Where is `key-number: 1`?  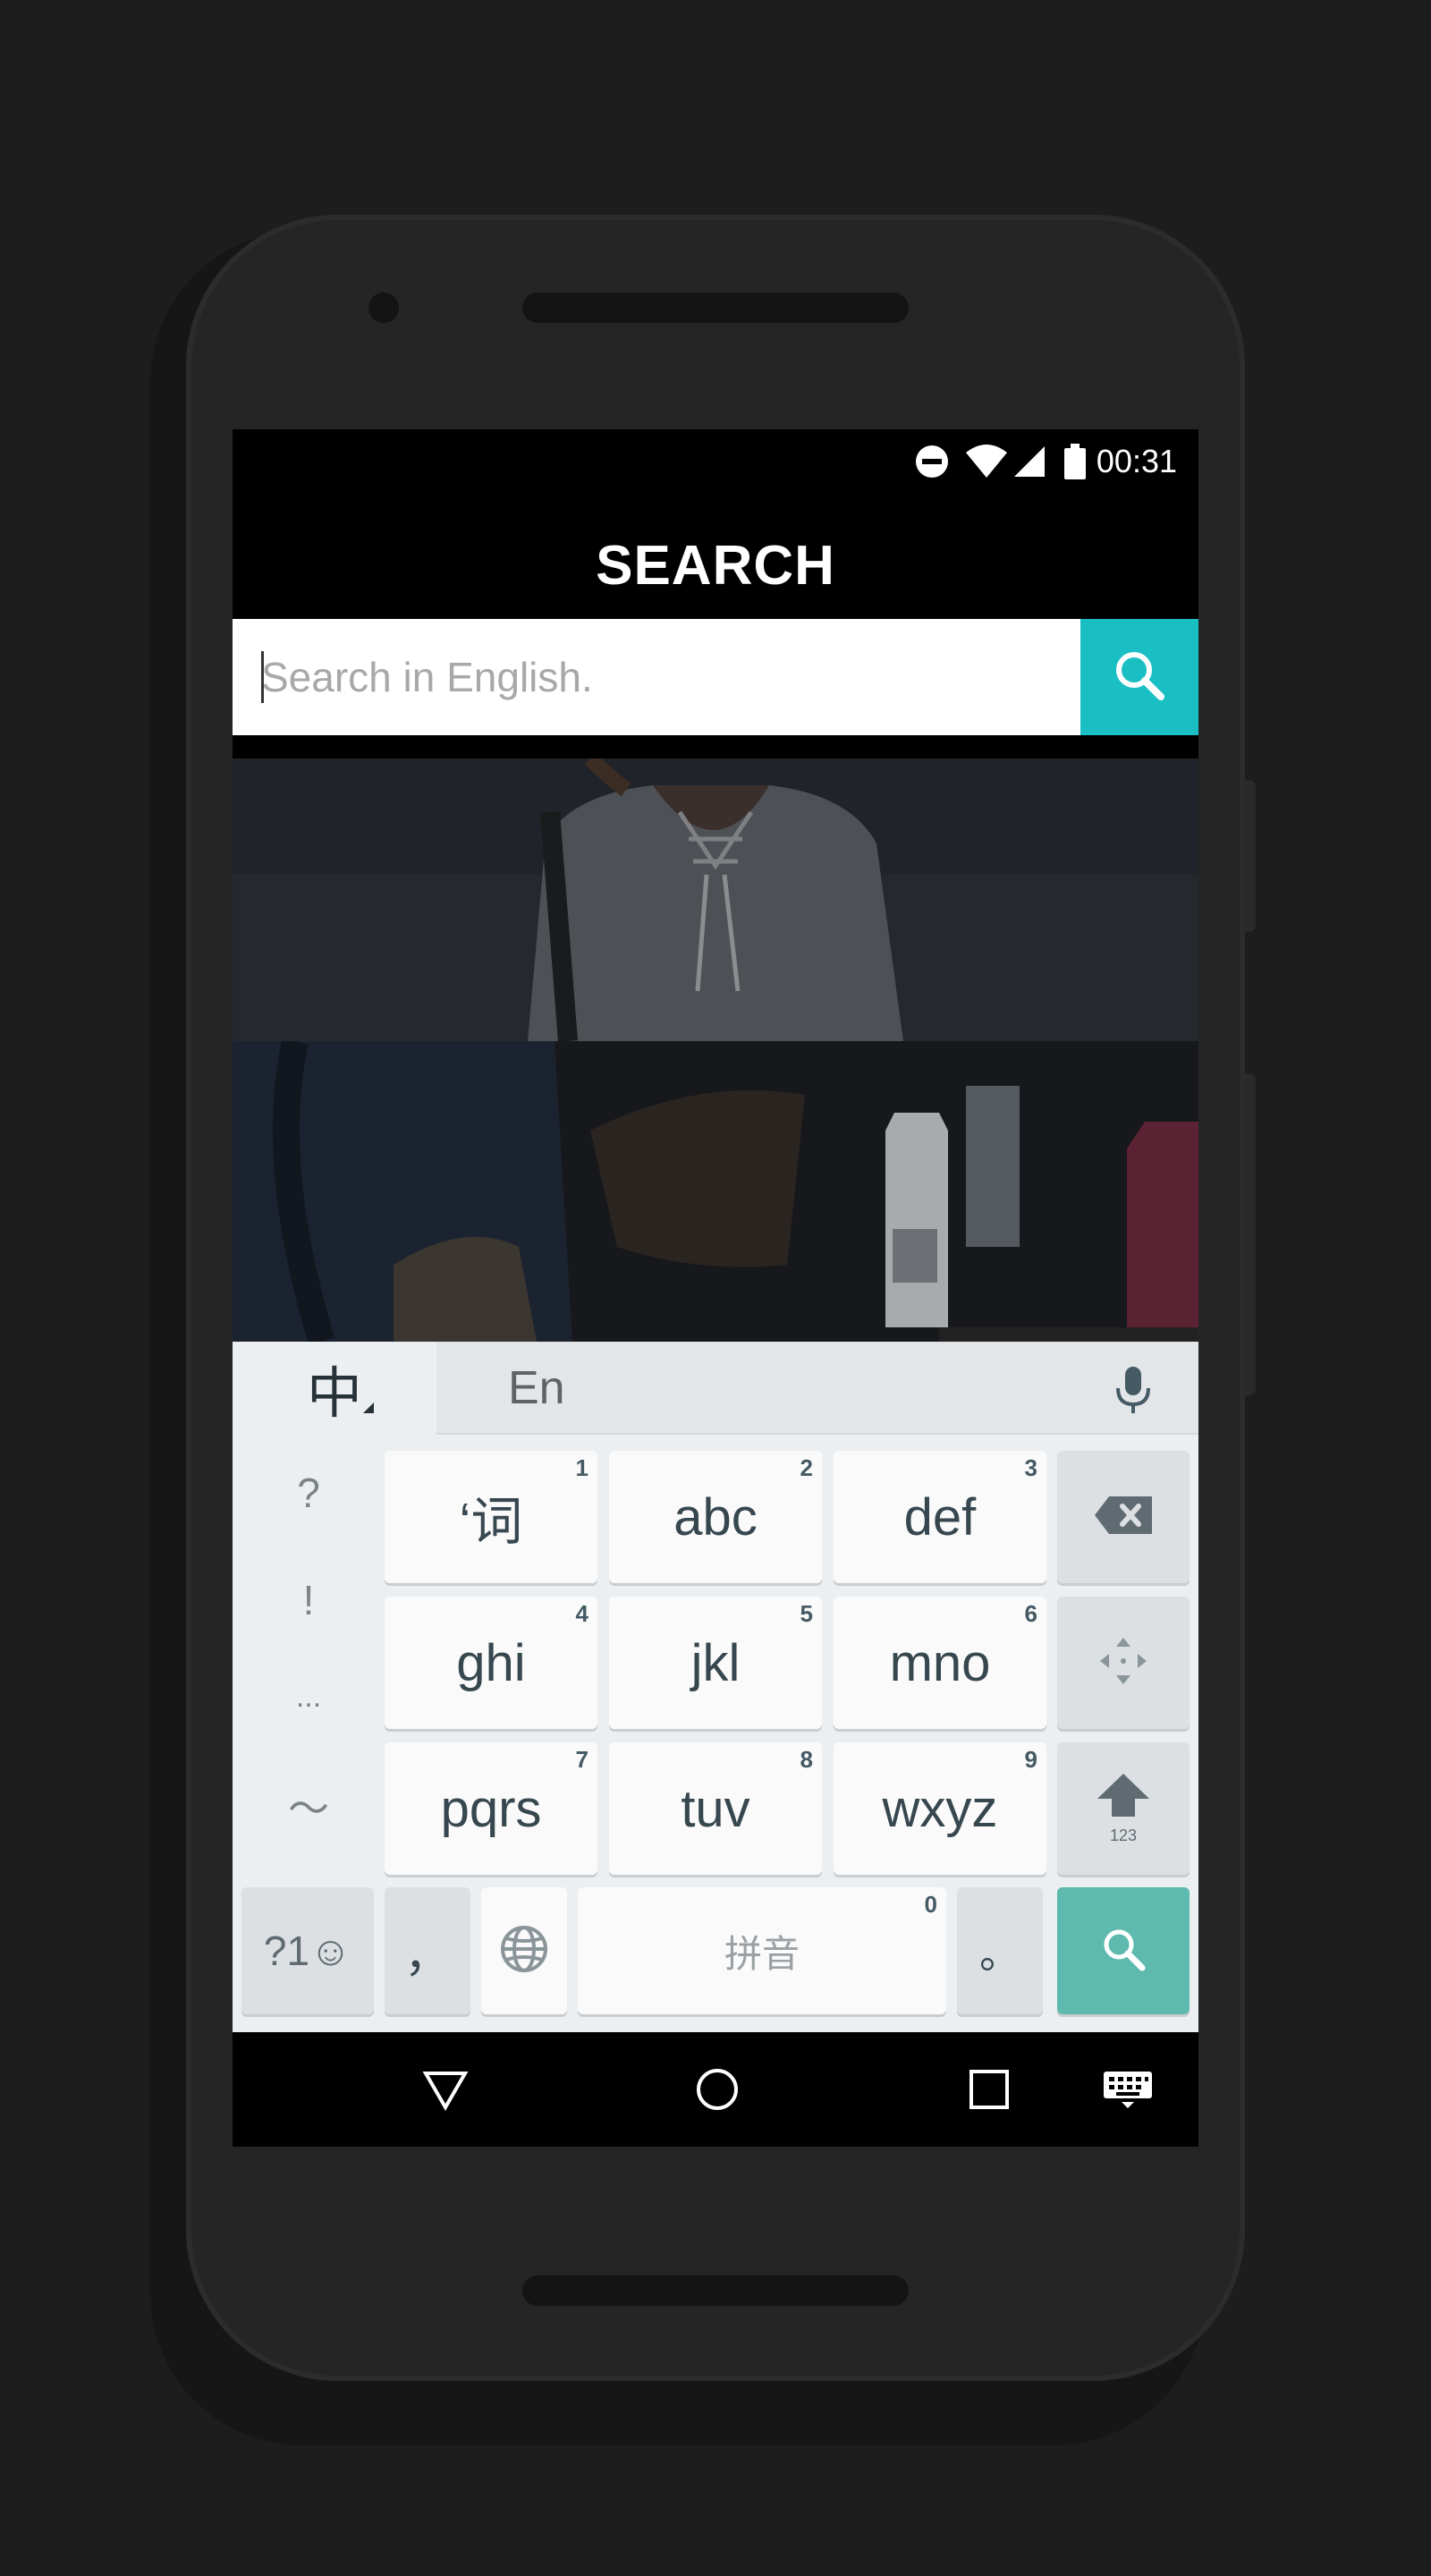 key-number: 1 is located at coordinates (582, 1467).